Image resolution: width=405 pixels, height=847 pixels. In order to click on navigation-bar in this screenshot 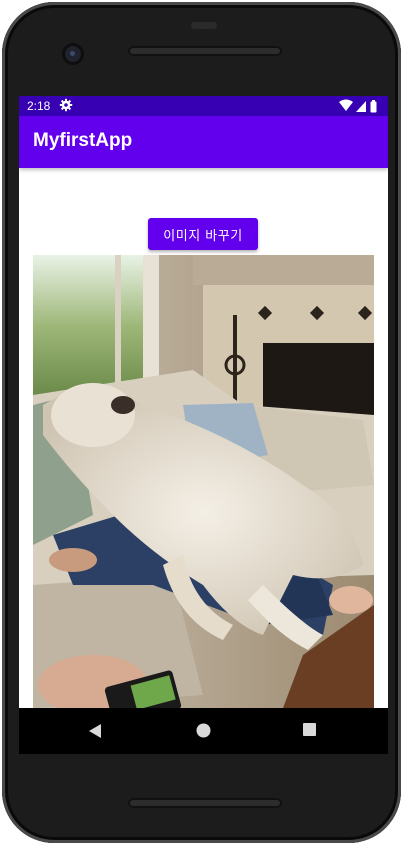, I will do `click(203, 731)`.